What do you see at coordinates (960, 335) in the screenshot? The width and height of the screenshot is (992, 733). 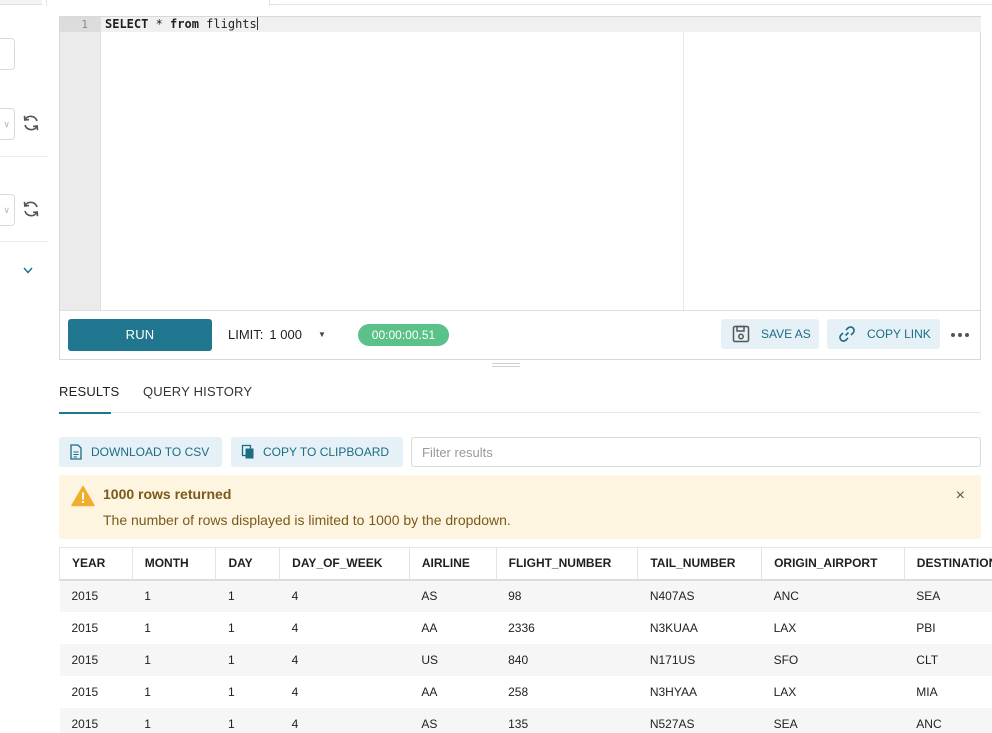 I see `more-icon` at bounding box center [960, 335].